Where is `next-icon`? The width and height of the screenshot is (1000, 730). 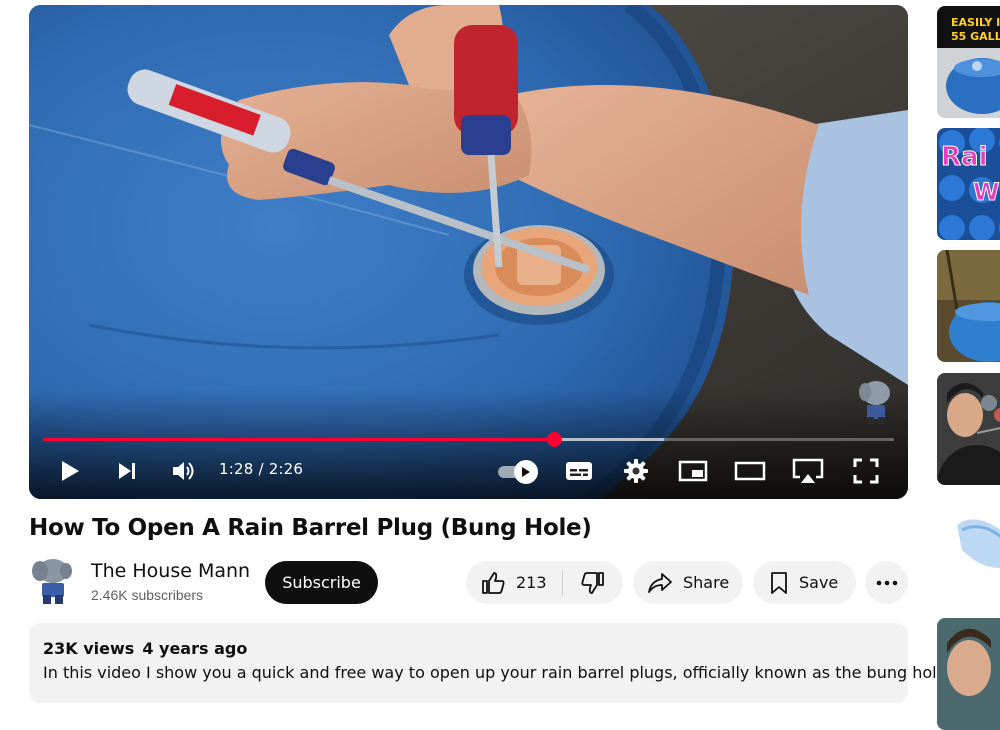
next-icon is located at coordinates (127, 471).